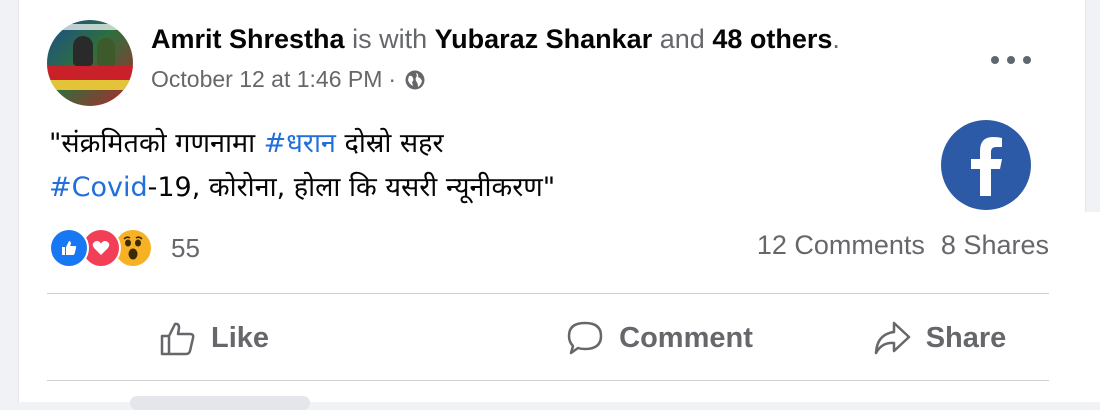 This screenshot has height=410, width=1100. Describe the element at coordinates (986, 165) in the screenshot. I see `facebook-logo-icon` at that location.